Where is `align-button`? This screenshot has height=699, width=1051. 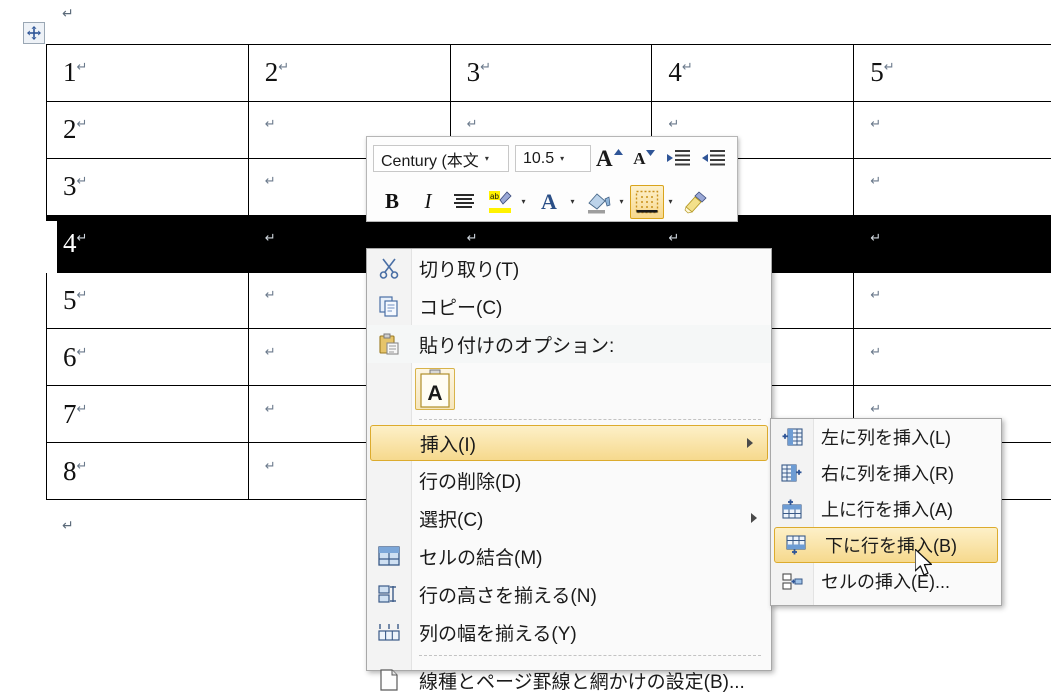
align-button is located at coordinates (464, 202).